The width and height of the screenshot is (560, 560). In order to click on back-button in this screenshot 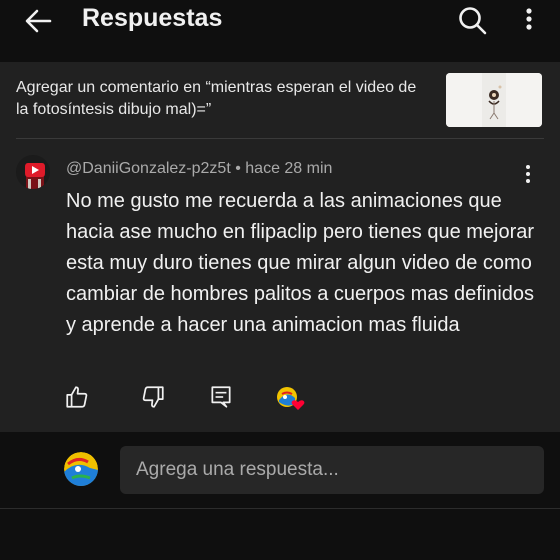, I will do `click(38, 21)`.